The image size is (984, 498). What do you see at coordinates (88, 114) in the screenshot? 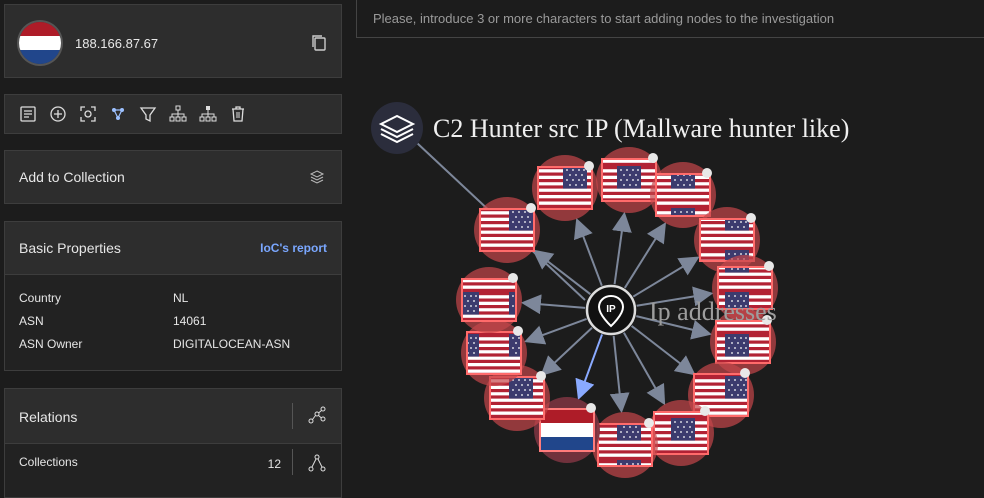
I see `screenshot-icon` at bounding box center [88, 114].